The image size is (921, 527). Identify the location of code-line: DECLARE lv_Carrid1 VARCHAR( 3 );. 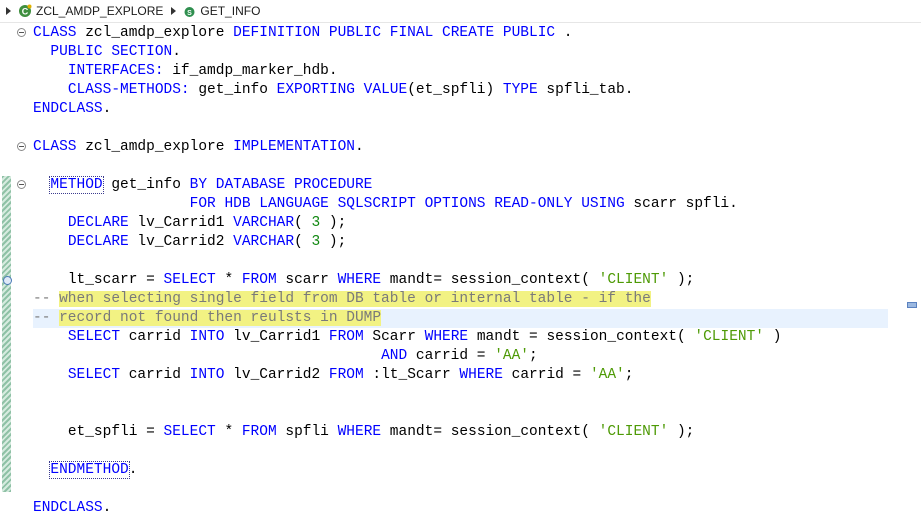
(207, 223).